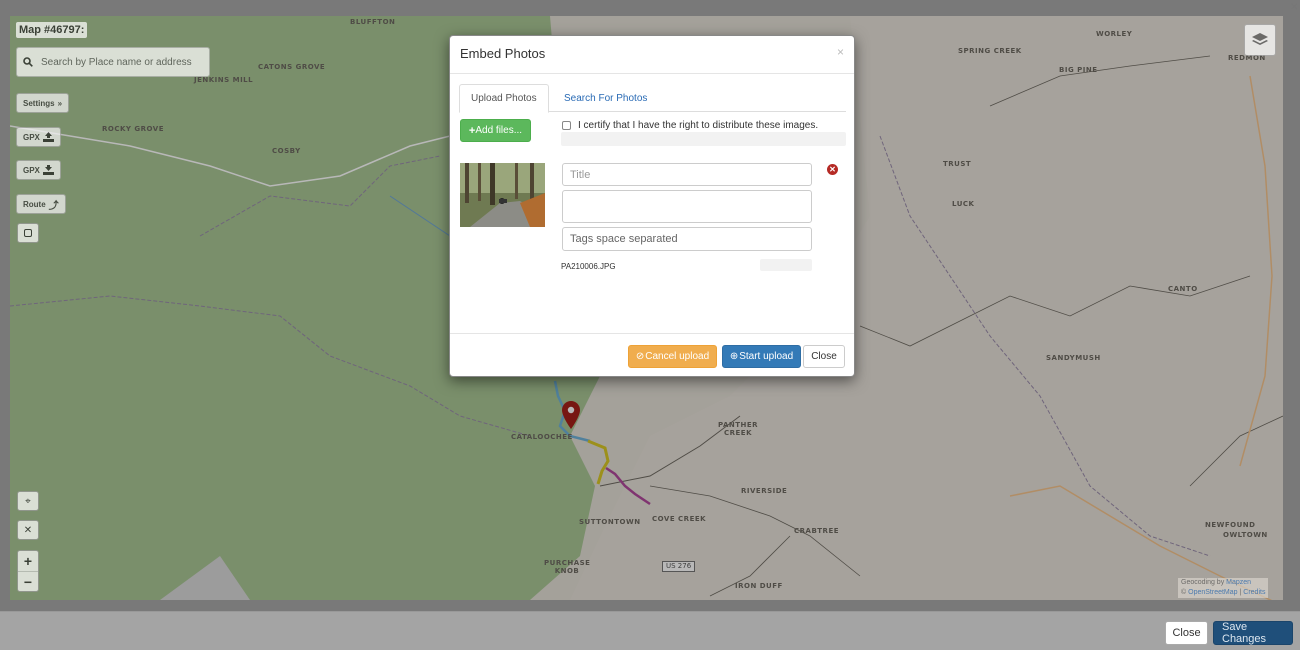 The height and width of the screenshot is (650, 1300). Describe the element at coordinates (52, 30) in the screenshot. I see `map-title: Map #46797:` at that location.